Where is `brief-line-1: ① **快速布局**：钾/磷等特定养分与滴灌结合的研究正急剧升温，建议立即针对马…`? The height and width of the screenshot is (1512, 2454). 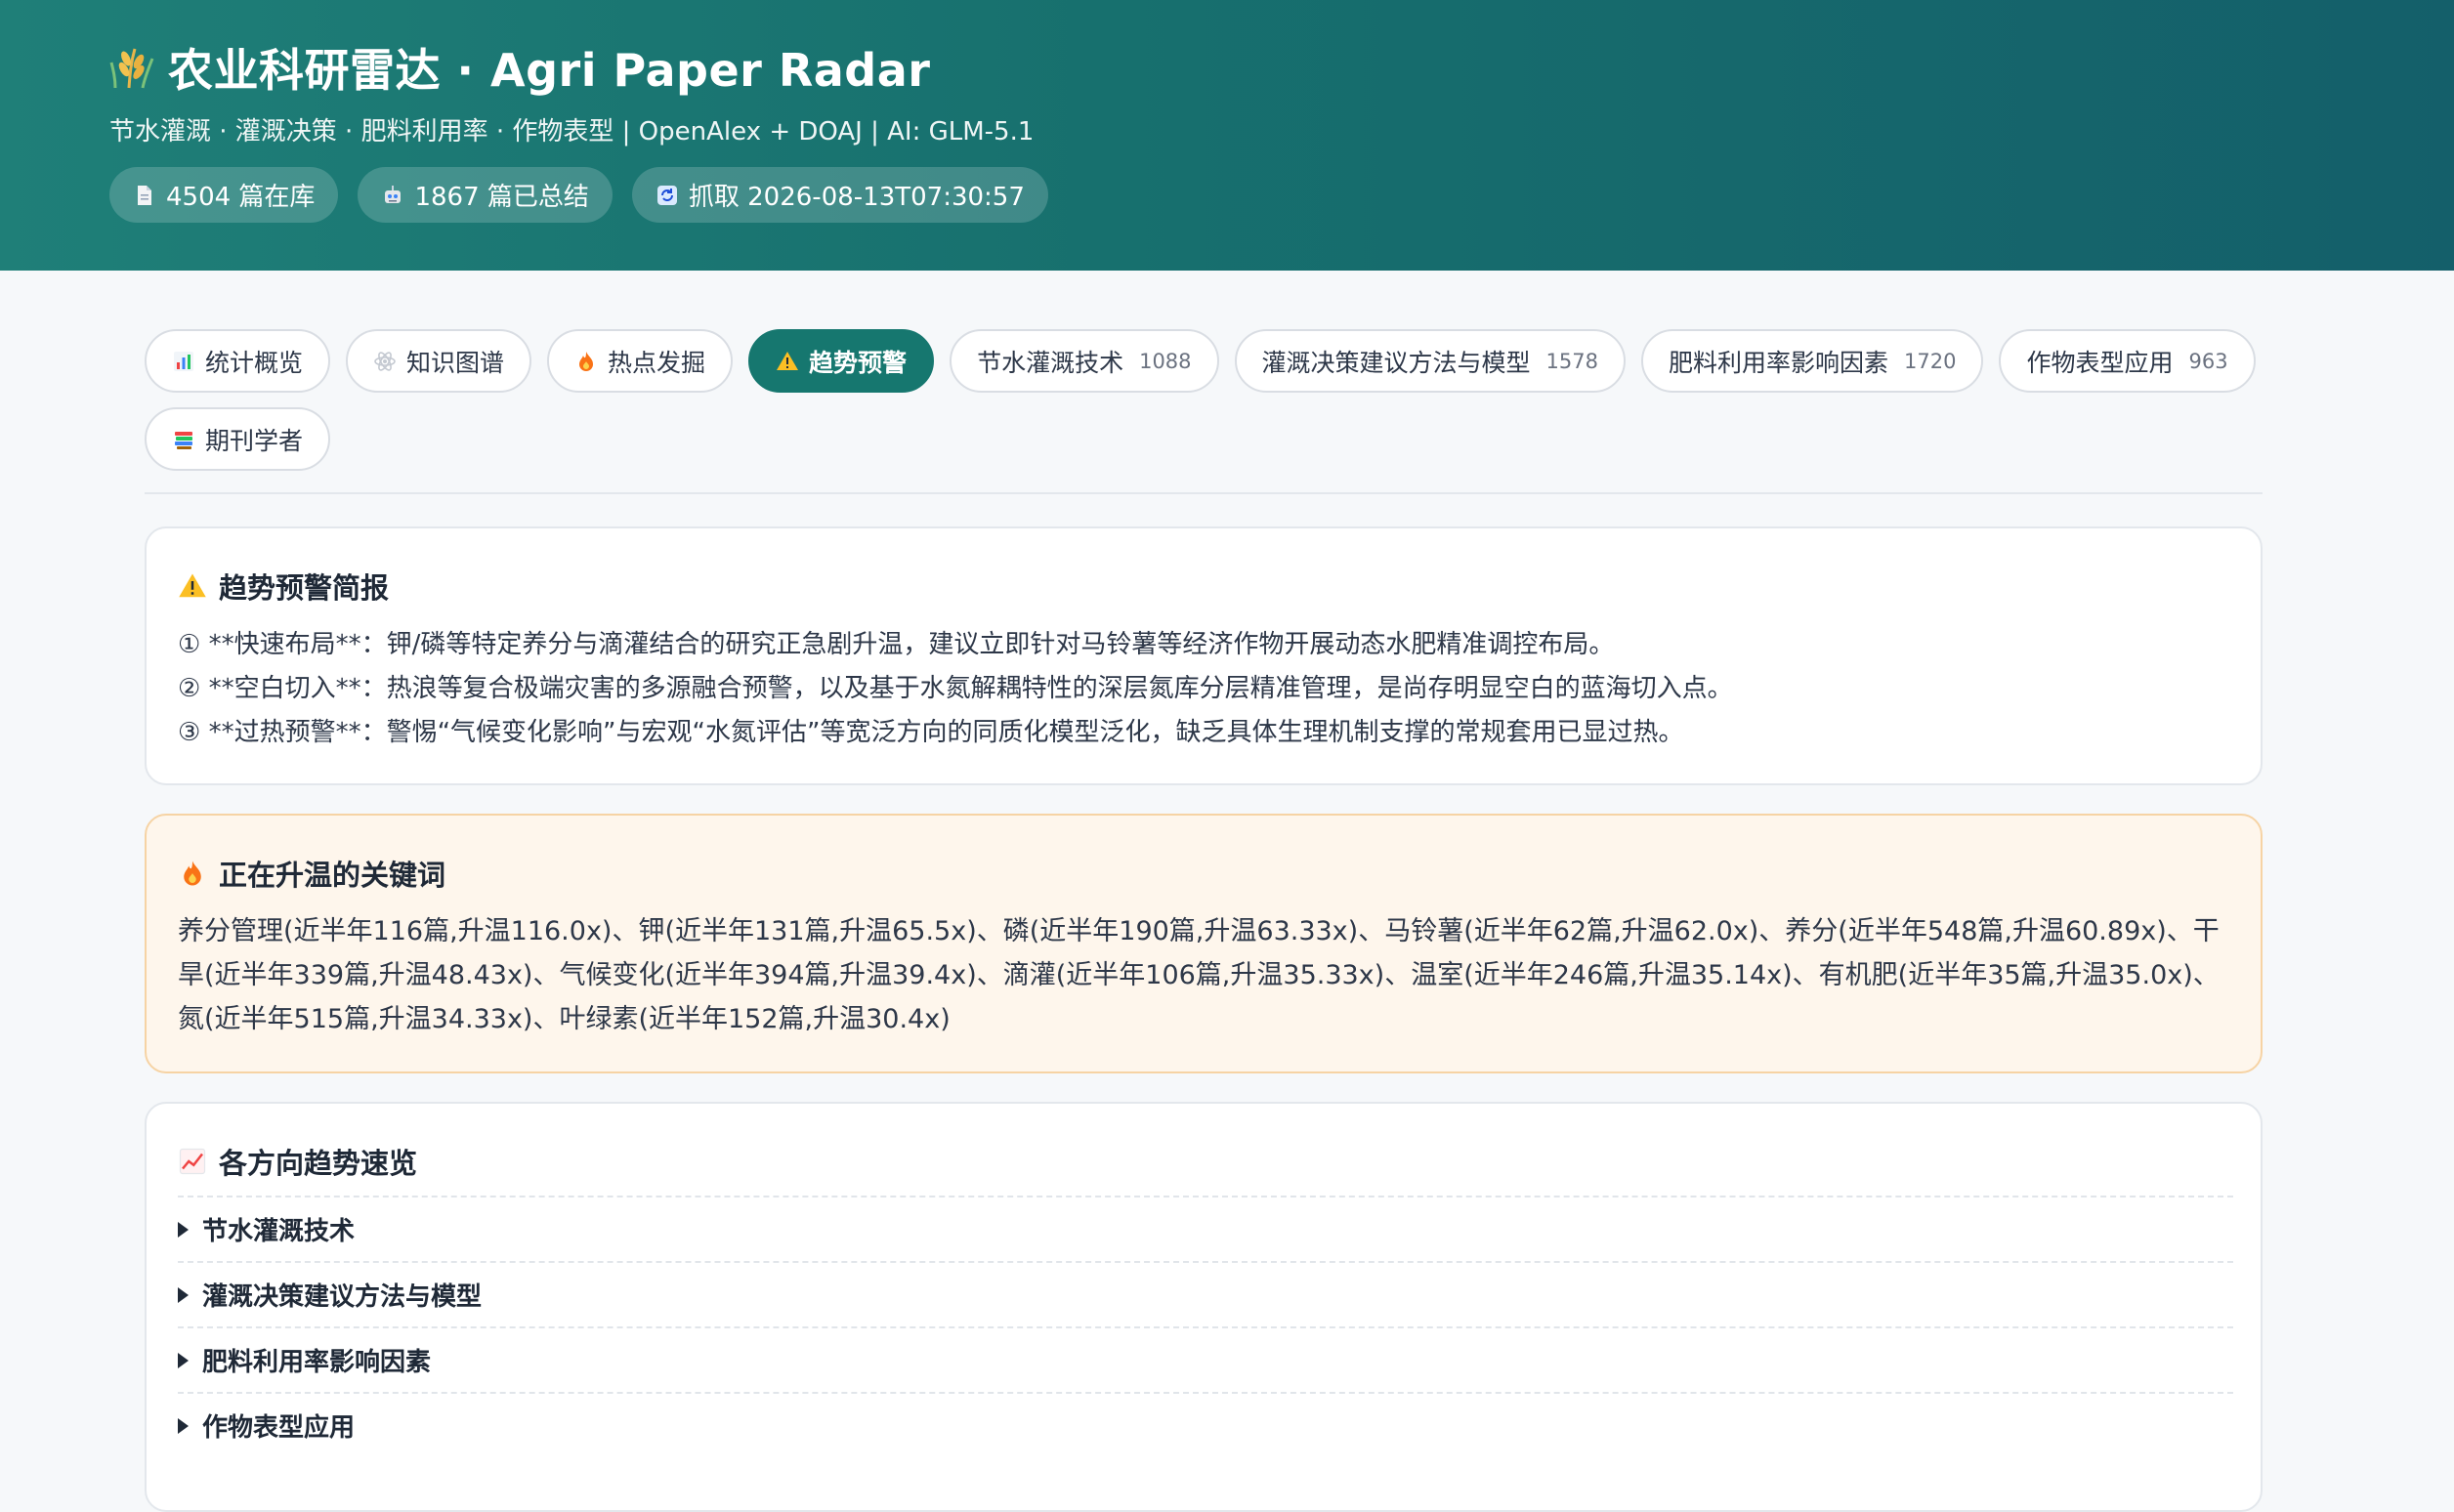
brief-line-1: ① **快速布局**：钾/磷等特定养分与滴灌结合的研究正急剧升温，建议立即针对马… is located at coordinates (896, 644).